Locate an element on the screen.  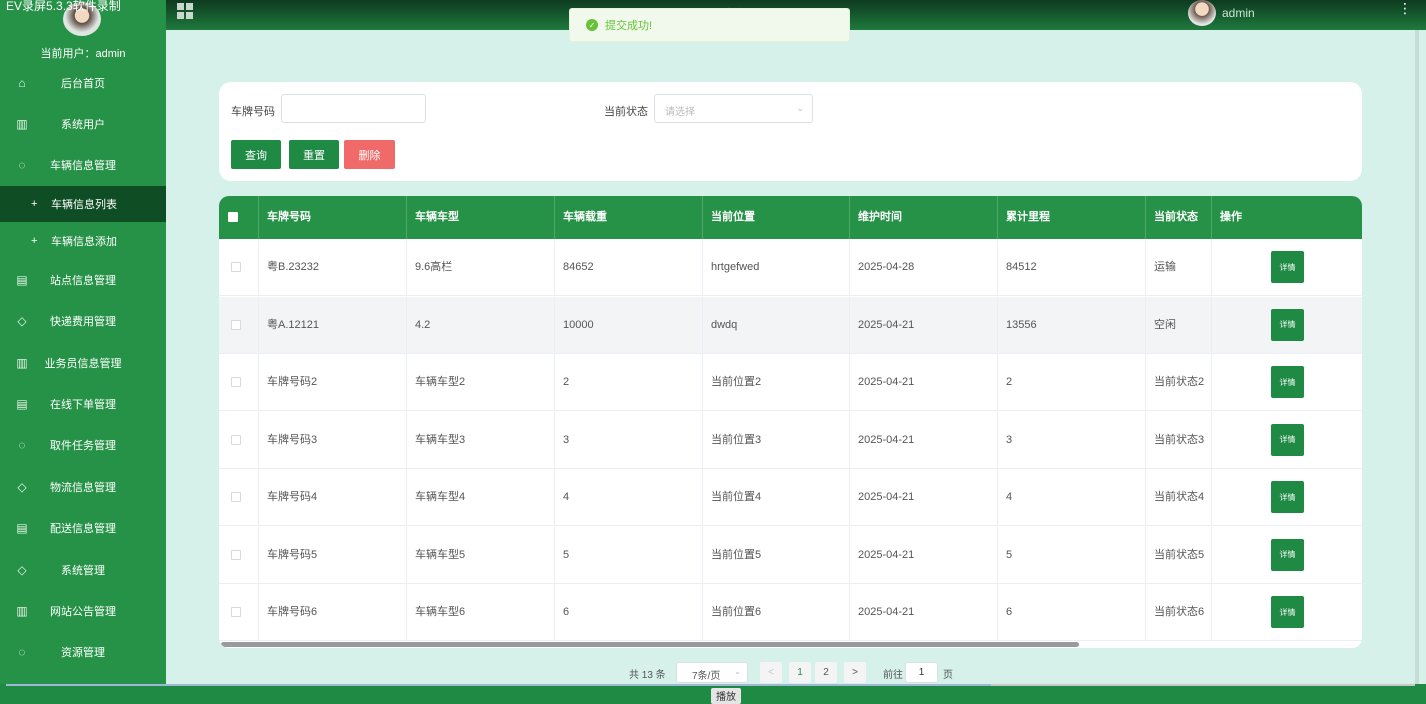
menu-grid-icon is located at coordinates (185, 11).